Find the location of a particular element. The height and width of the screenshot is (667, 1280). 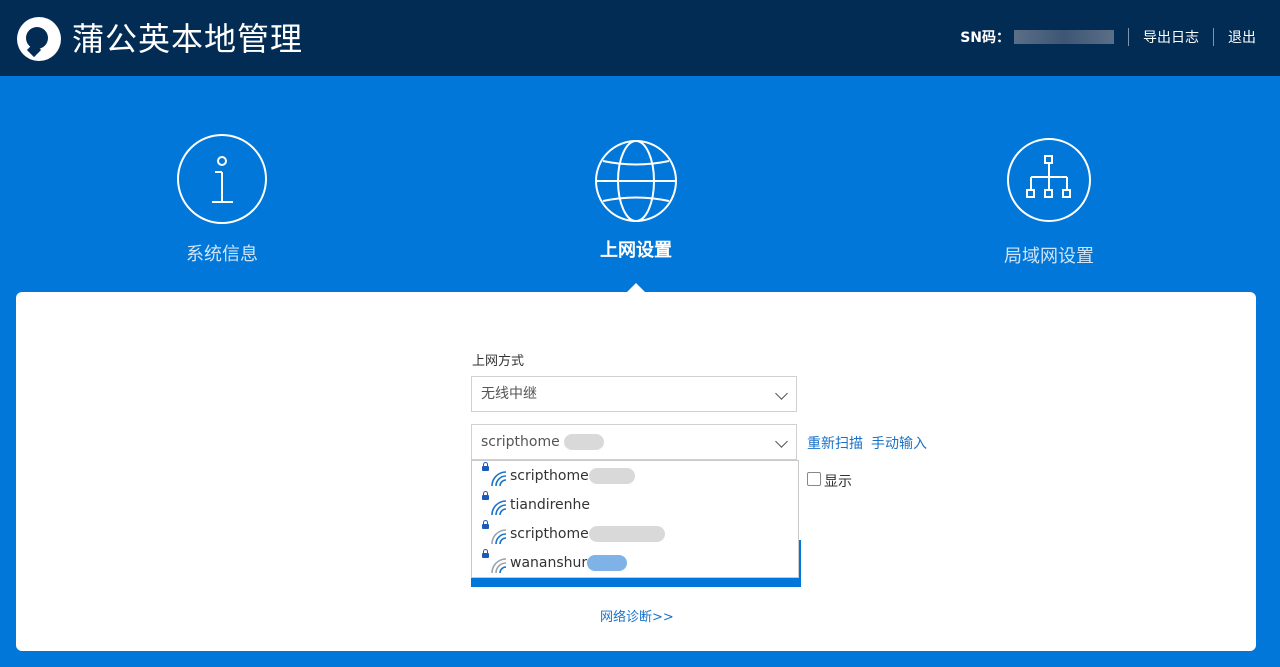

ssid-select: scripthome is located at coordinates (634, 442).